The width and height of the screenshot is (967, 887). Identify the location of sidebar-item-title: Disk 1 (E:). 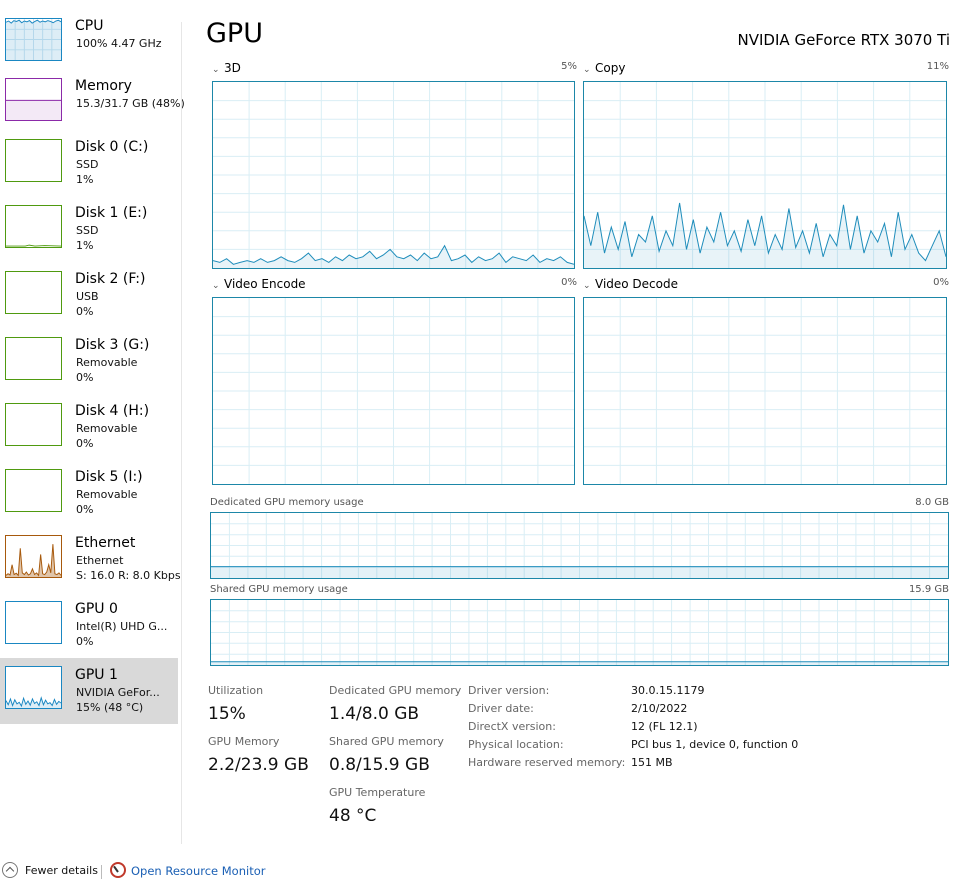
(111, 213).